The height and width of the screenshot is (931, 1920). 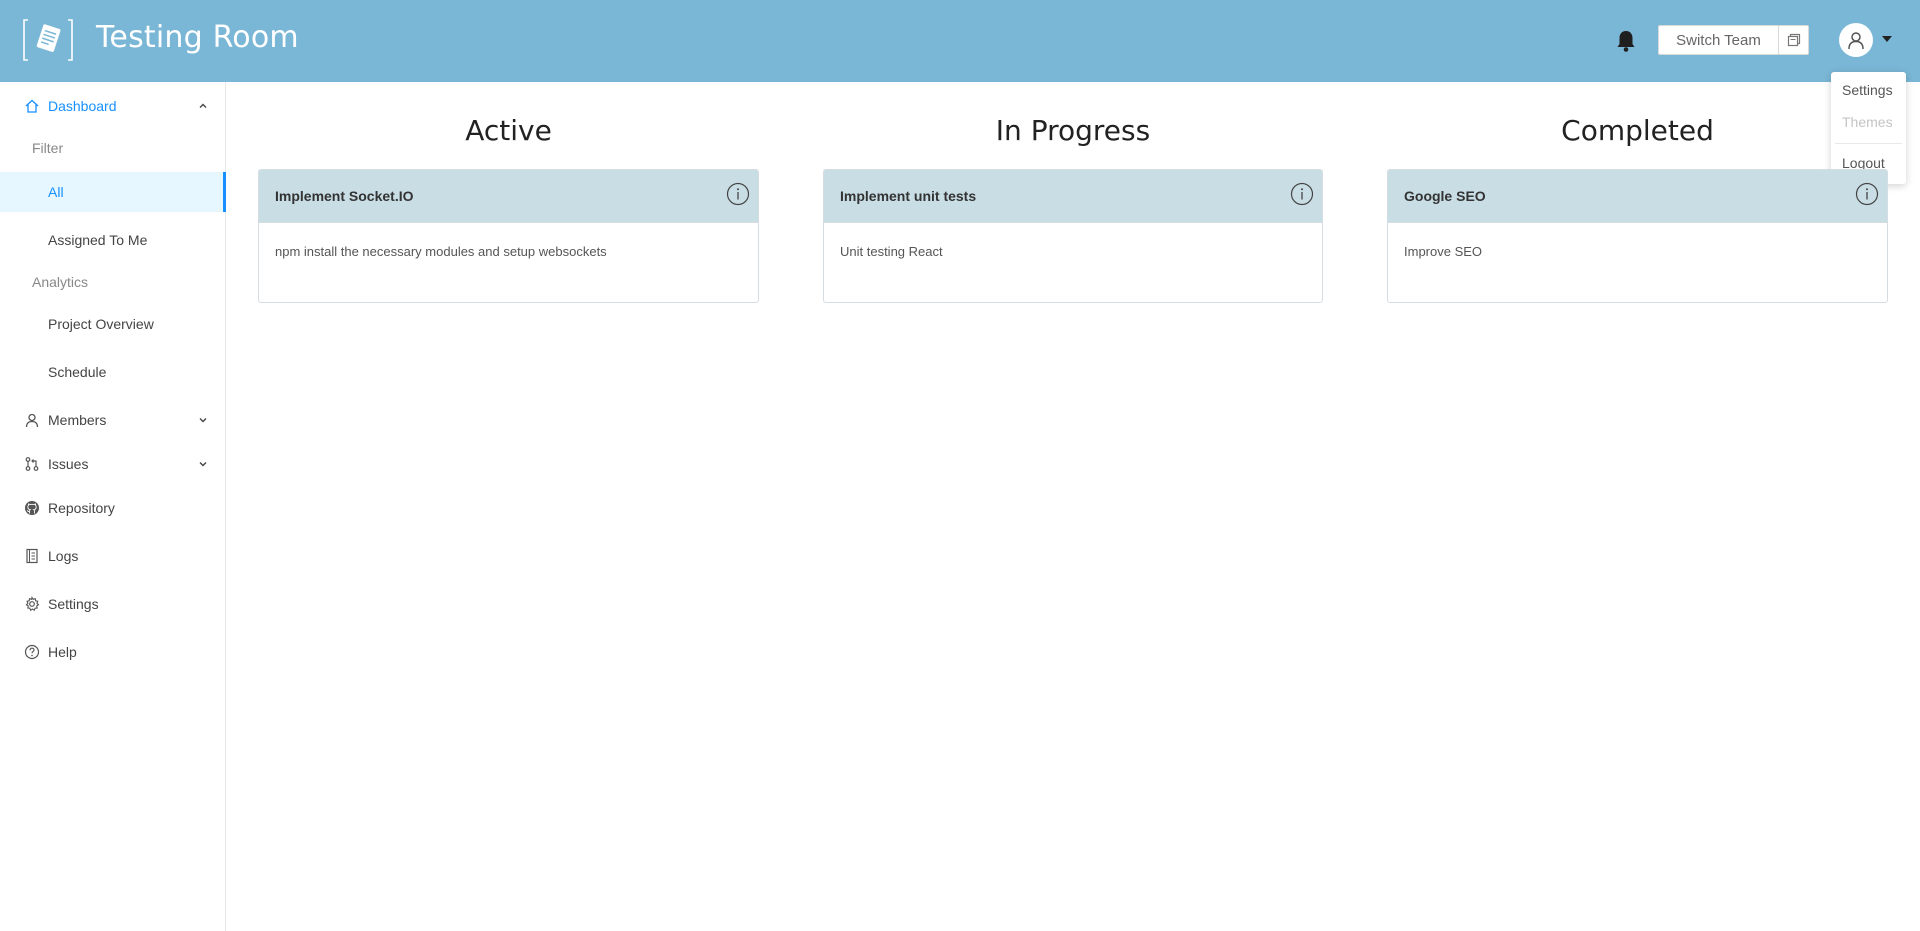 What do you see at coordinates (73, 604) in the screenshot?
I see `sidebar-item-label: Settings` at bounding box center [73, 604].